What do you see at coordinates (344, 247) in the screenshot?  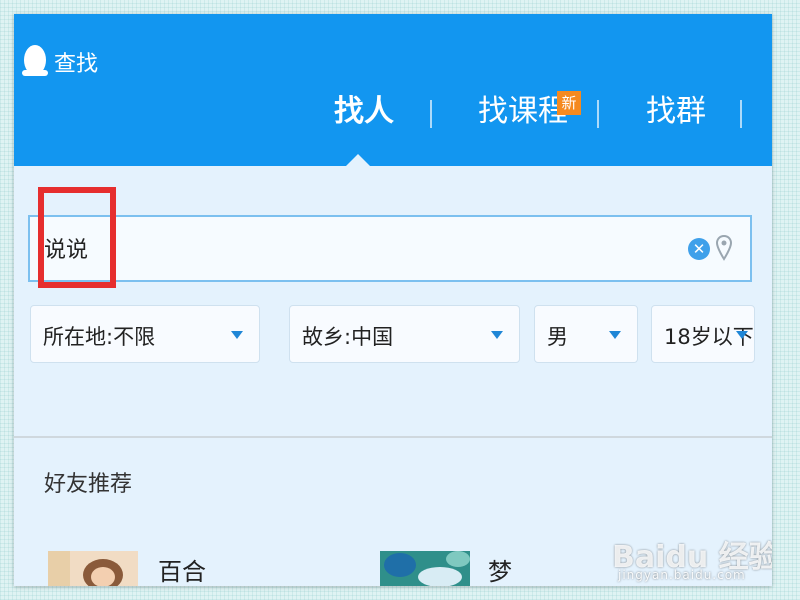 I see `search-input` at bounding box center [344, 247].